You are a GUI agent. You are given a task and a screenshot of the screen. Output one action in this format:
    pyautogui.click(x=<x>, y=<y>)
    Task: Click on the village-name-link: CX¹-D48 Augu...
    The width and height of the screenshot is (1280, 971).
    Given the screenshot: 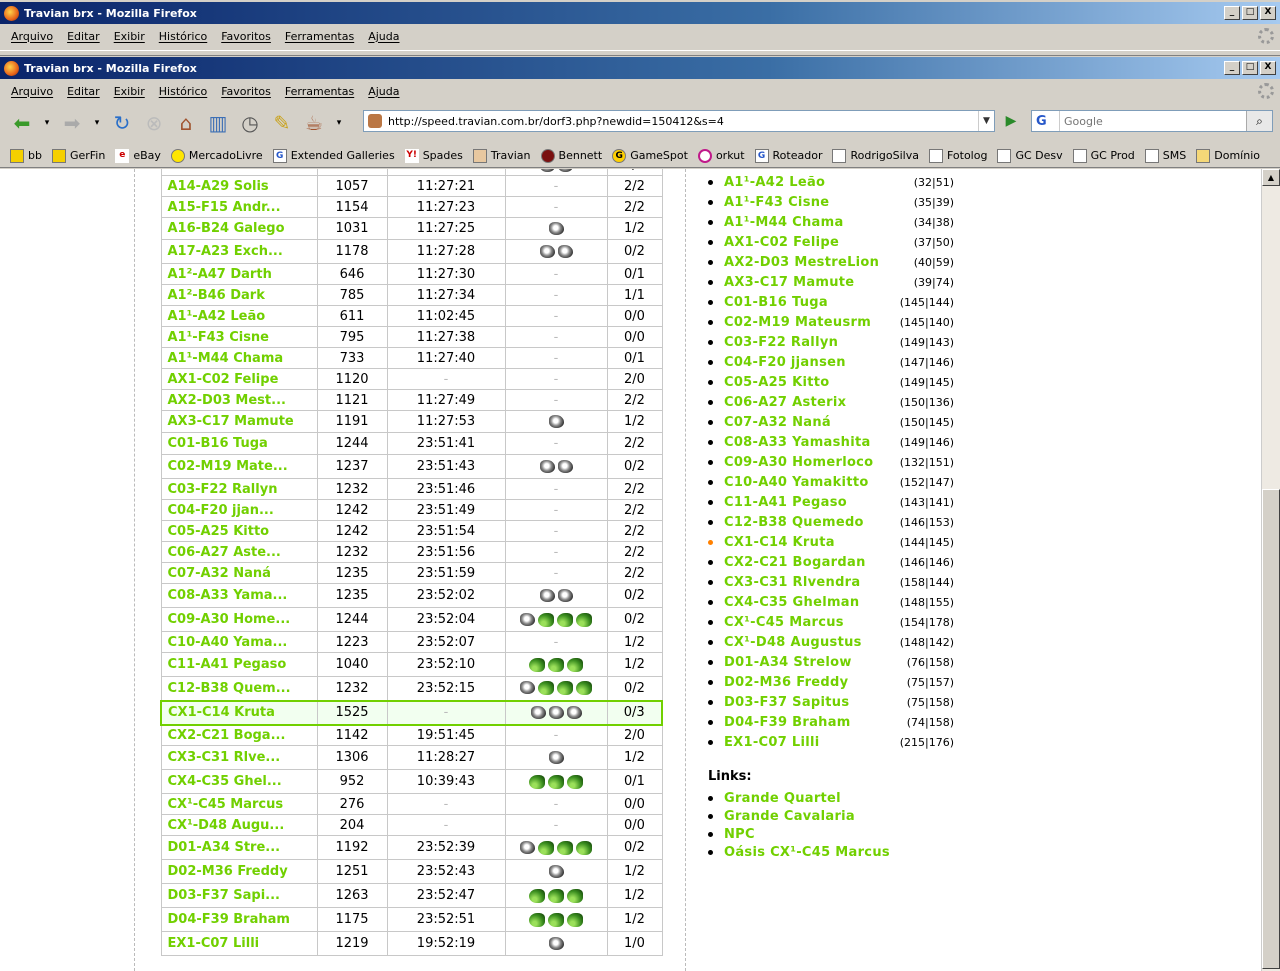 What is the action you would take?
    pyautogui.click(x=239, y=825)
    